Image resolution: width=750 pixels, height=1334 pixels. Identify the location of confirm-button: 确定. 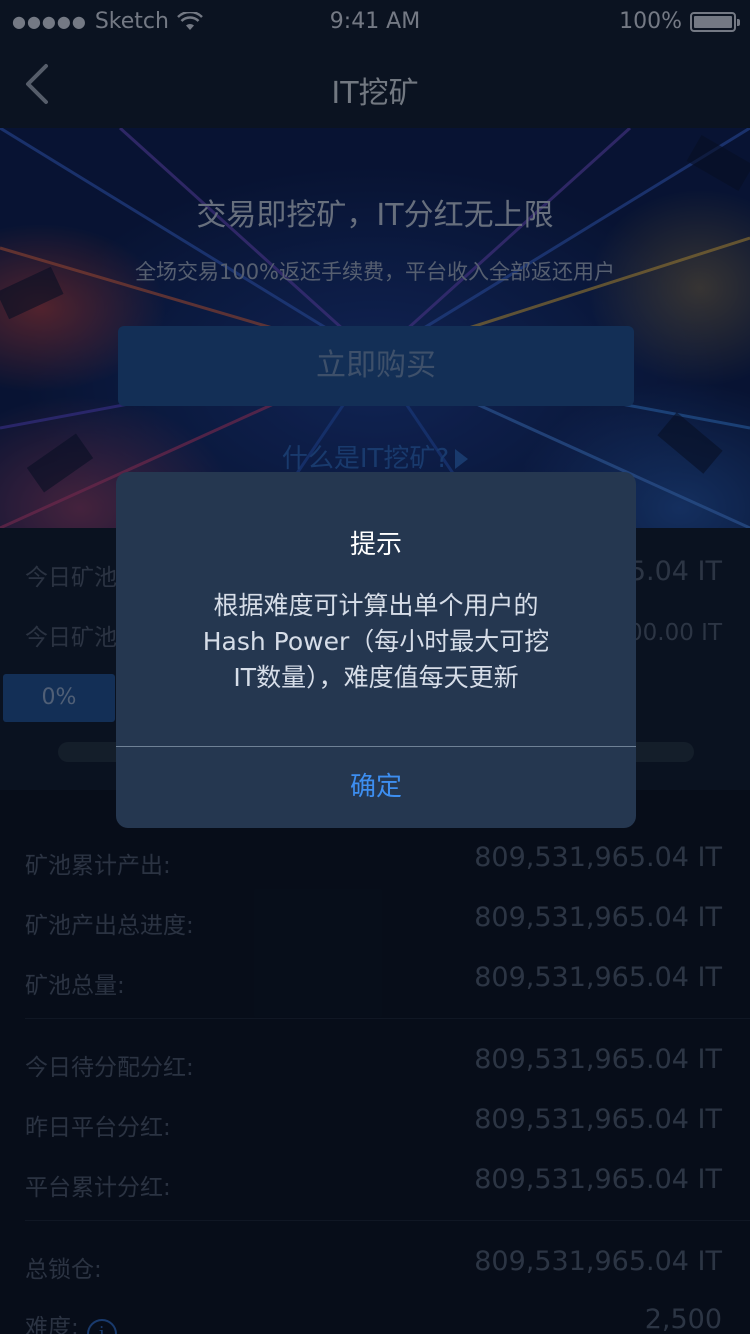
(376, 787).